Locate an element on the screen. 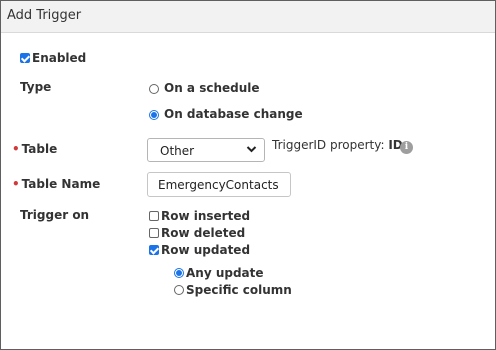 This screenshot has width=496, height=350. table-select-value: Other is located at coordinates (177, 151).